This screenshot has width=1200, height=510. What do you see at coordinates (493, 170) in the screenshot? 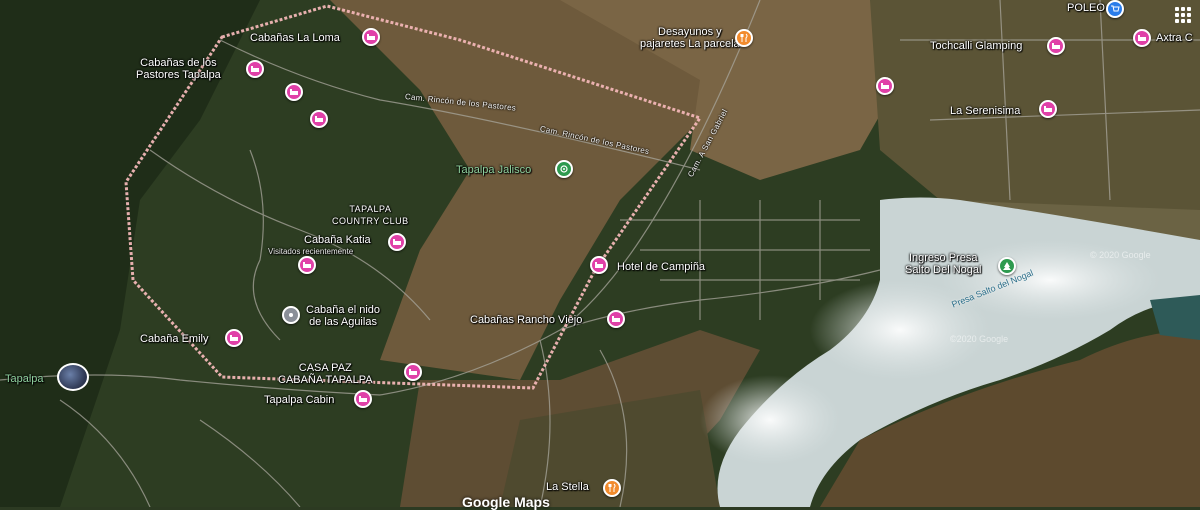
I see `label-tapalpa-jalisco: Tapalpa Jalisco` at bounding box center [493, 170].